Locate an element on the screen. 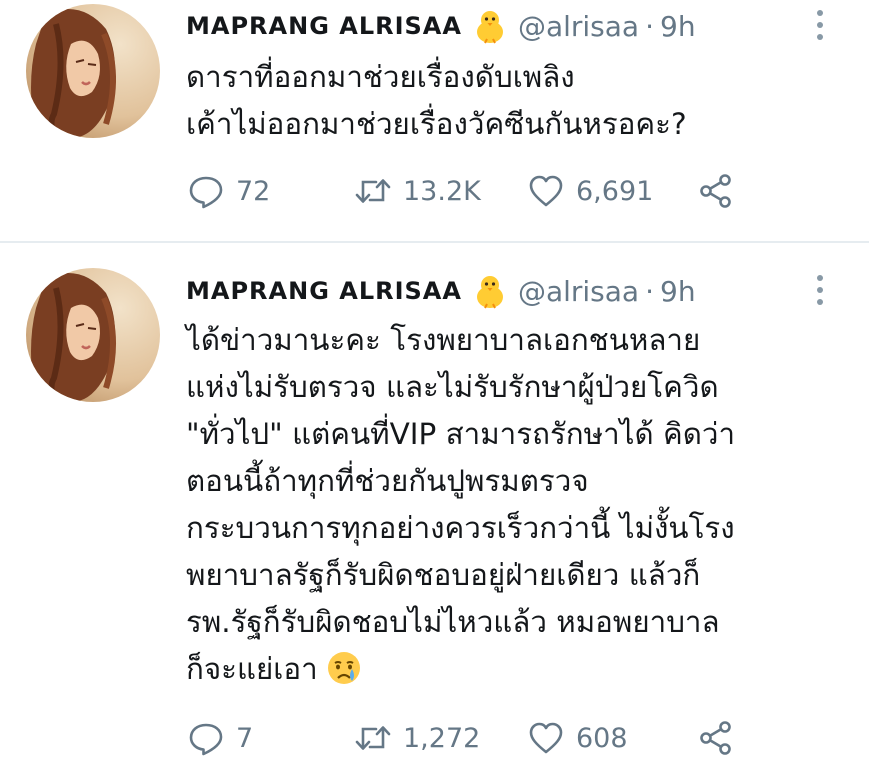 The width and height of the screenshot is (869, 777). like-count: 608 is located at coordinates (602, 738).